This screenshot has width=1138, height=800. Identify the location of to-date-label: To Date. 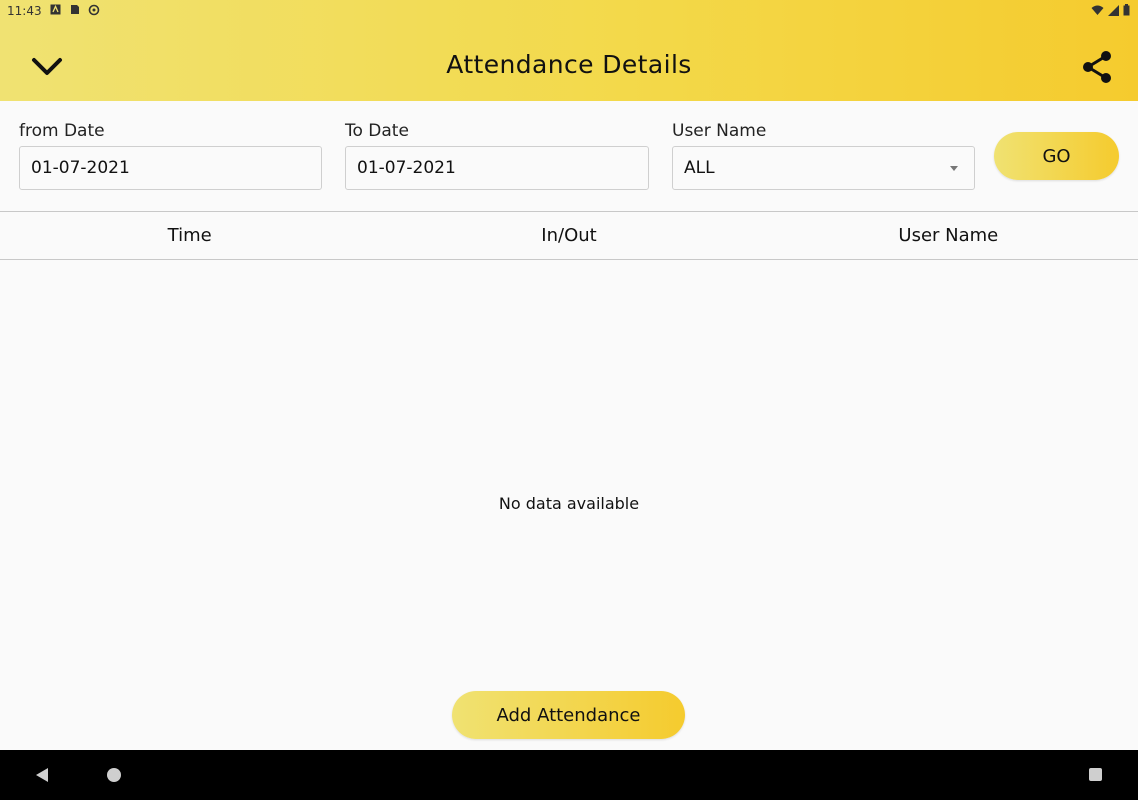
(377, 131).